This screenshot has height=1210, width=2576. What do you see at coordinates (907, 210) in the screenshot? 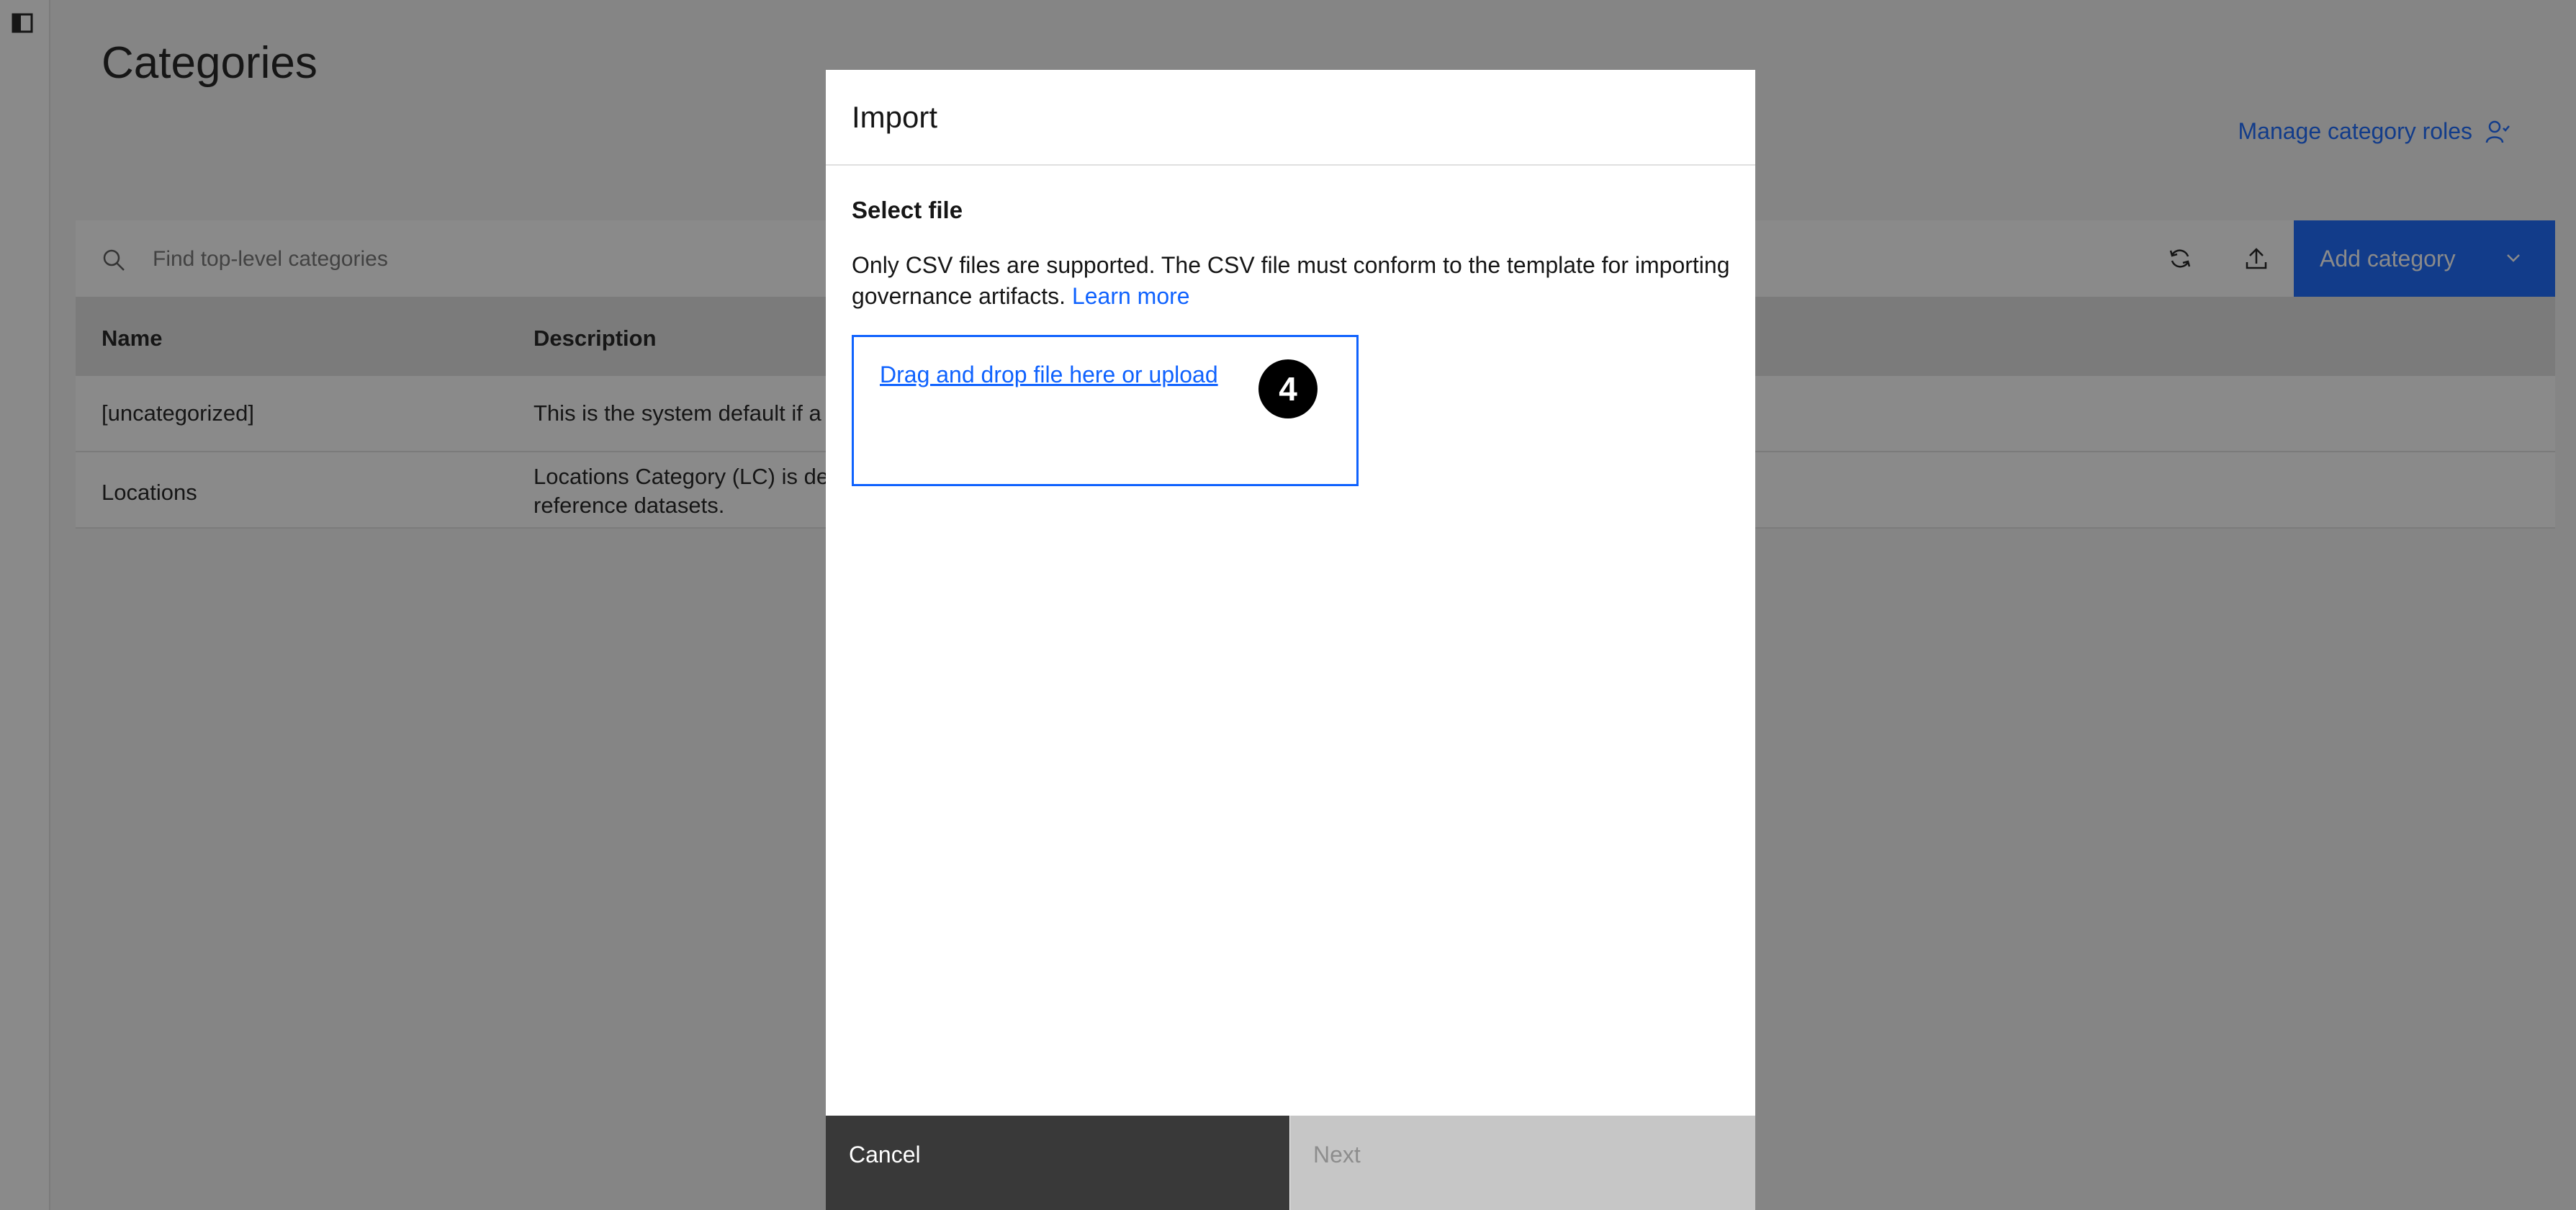
I see `select-file-heading: Select file` at bounding box center [907, 210].